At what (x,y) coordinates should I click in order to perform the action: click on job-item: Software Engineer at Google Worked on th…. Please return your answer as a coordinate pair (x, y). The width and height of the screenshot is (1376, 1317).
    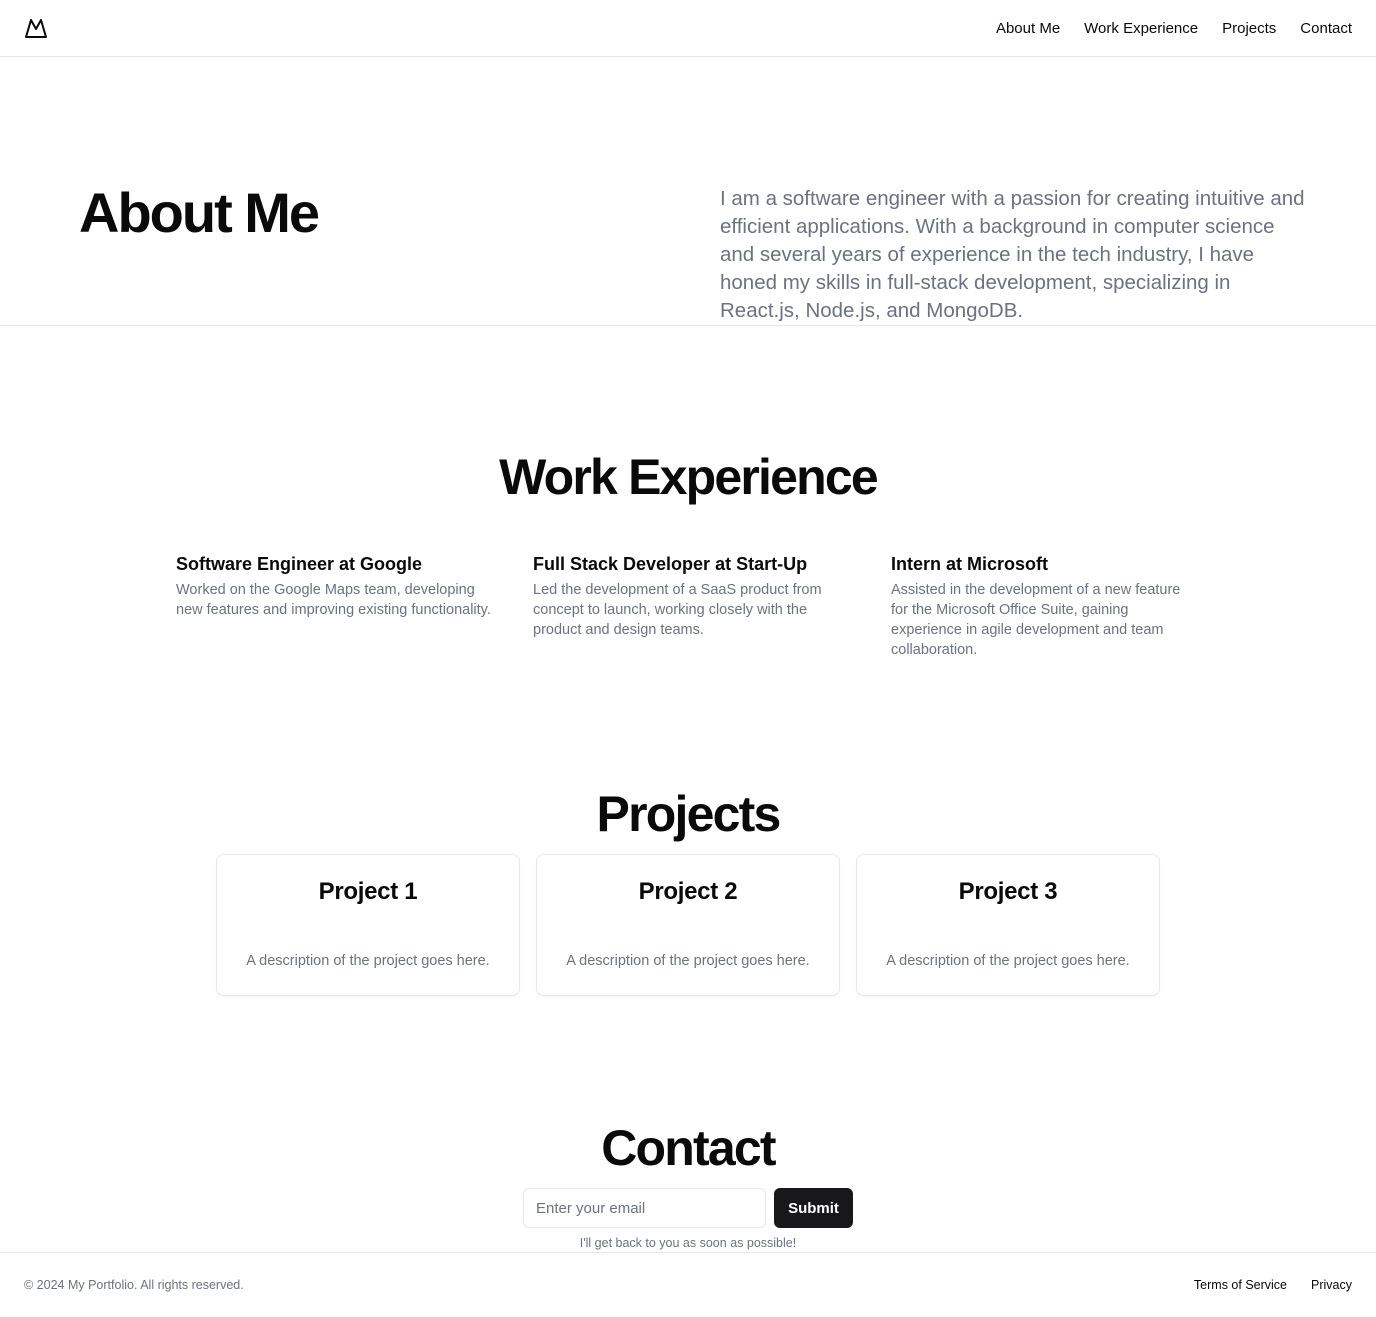
    Looking at the image, I should click on (336, 586).